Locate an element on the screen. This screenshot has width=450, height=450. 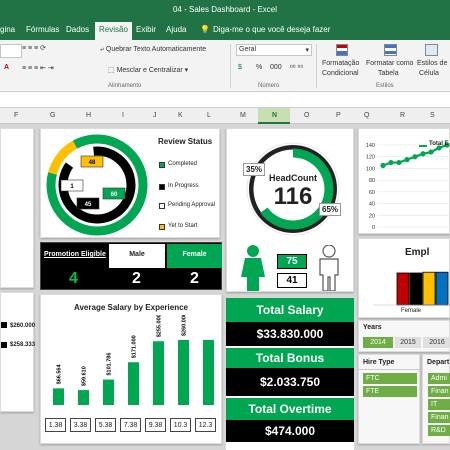
indent-icons: ≡ ≡ ≡ ⇤ ⇥ is located at coordinates (38, 68).